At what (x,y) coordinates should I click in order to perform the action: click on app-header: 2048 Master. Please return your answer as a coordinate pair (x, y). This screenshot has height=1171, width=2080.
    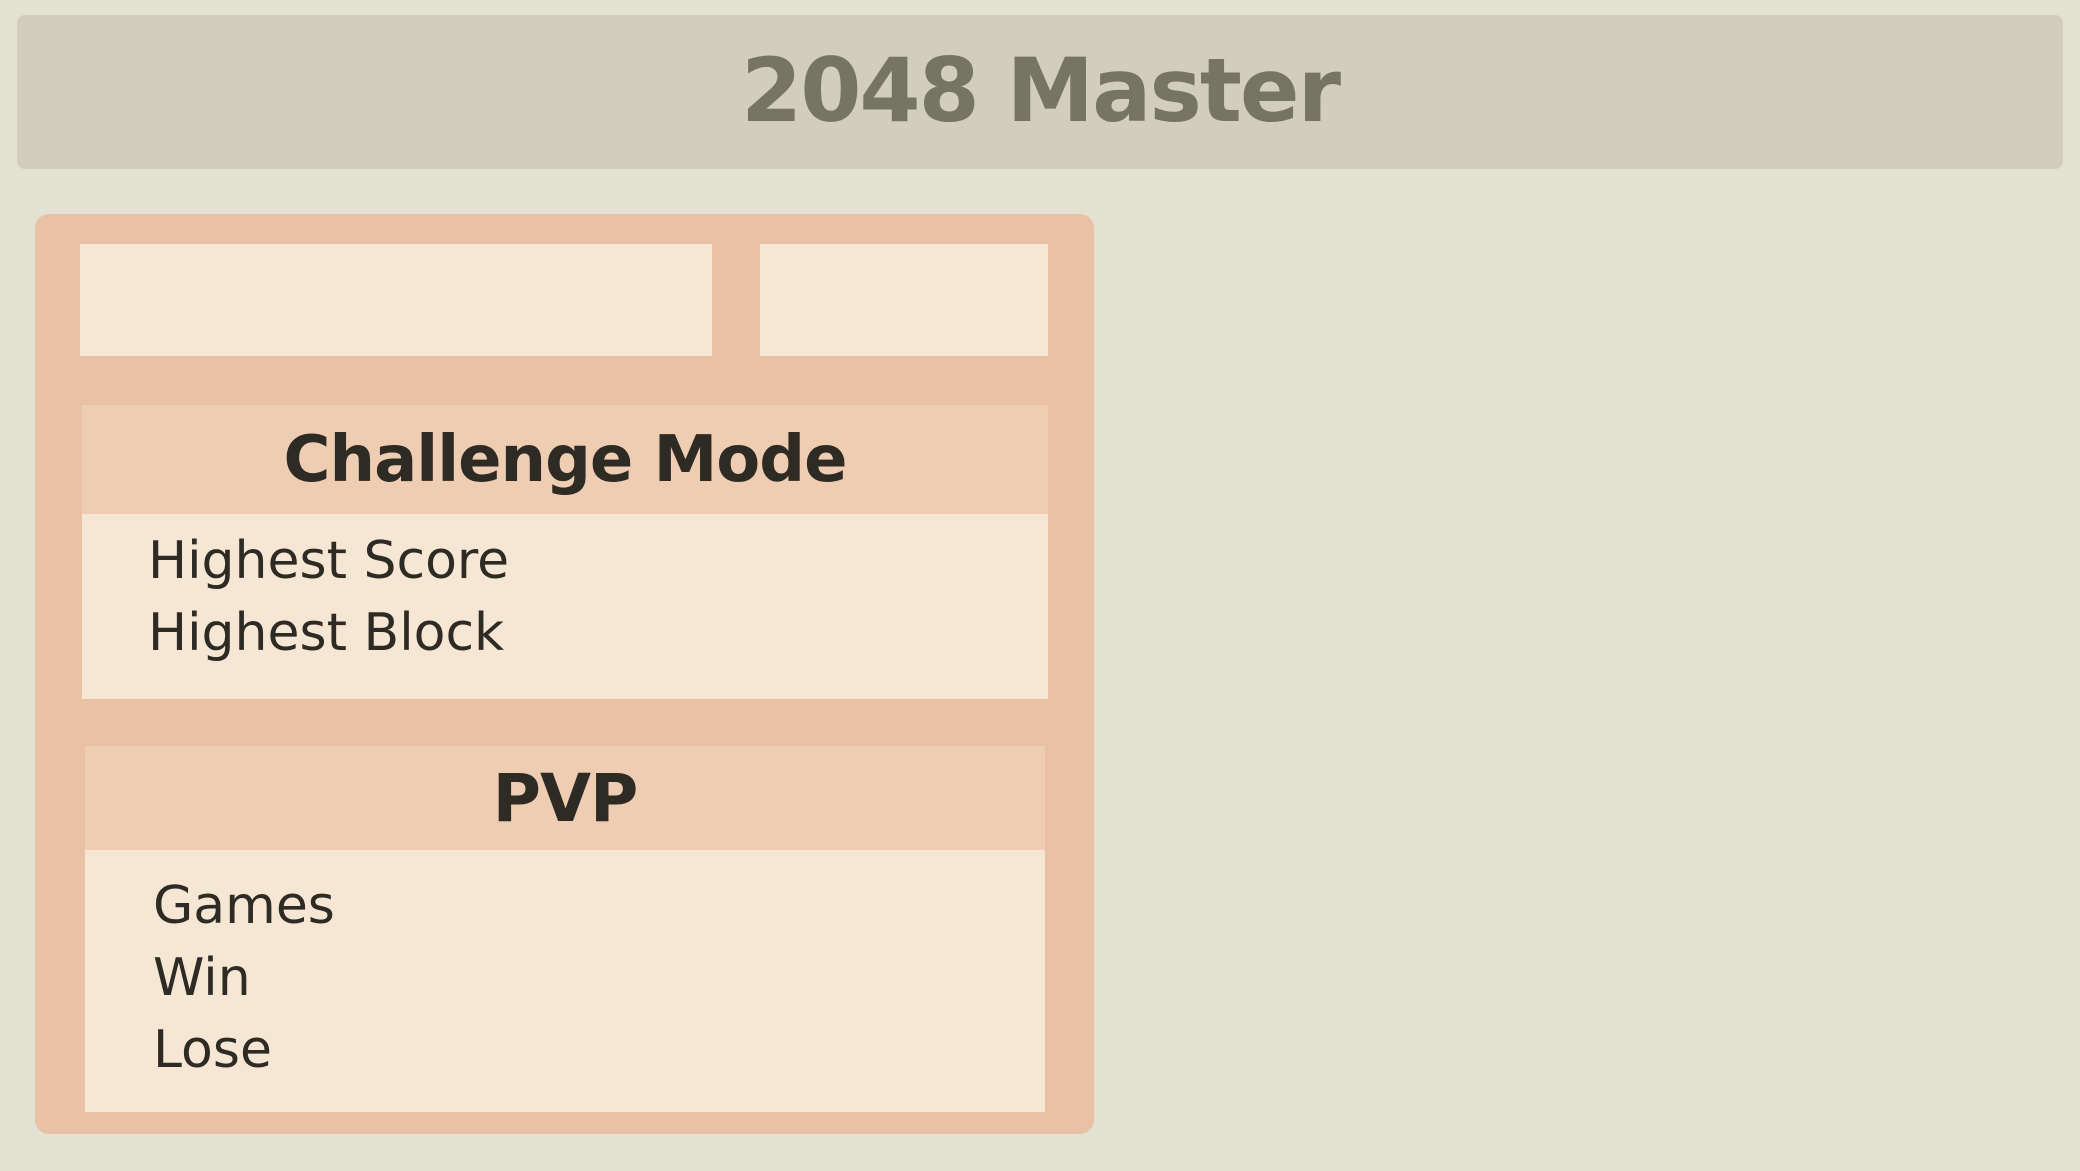
    Looking at the image, I should click on (1040, 92).